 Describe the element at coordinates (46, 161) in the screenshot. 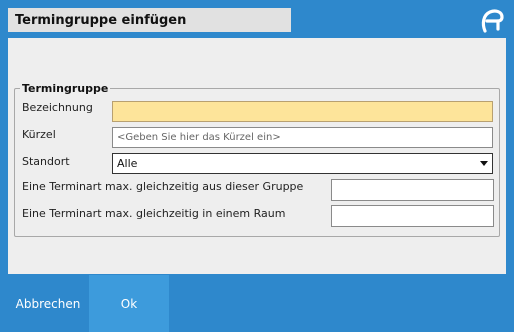

I see `standort-label: Standort` at that location.